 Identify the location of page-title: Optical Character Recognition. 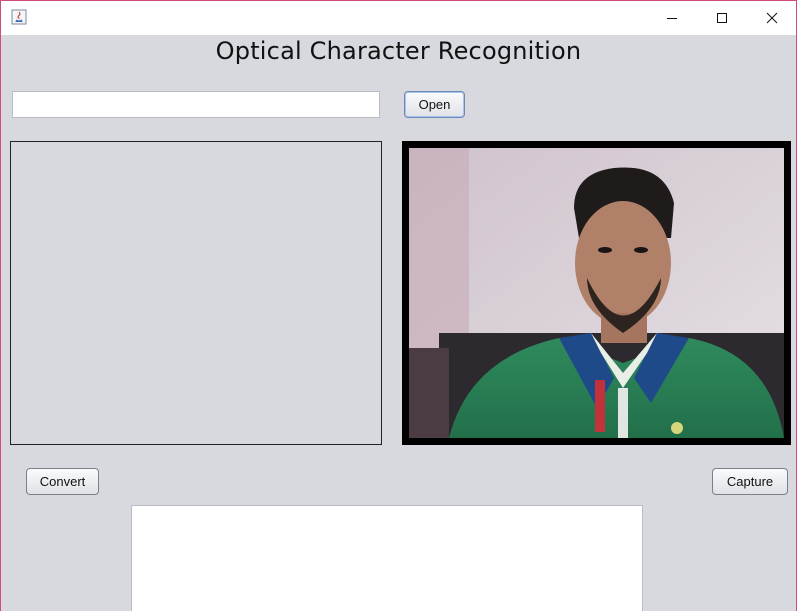
(398, 51).